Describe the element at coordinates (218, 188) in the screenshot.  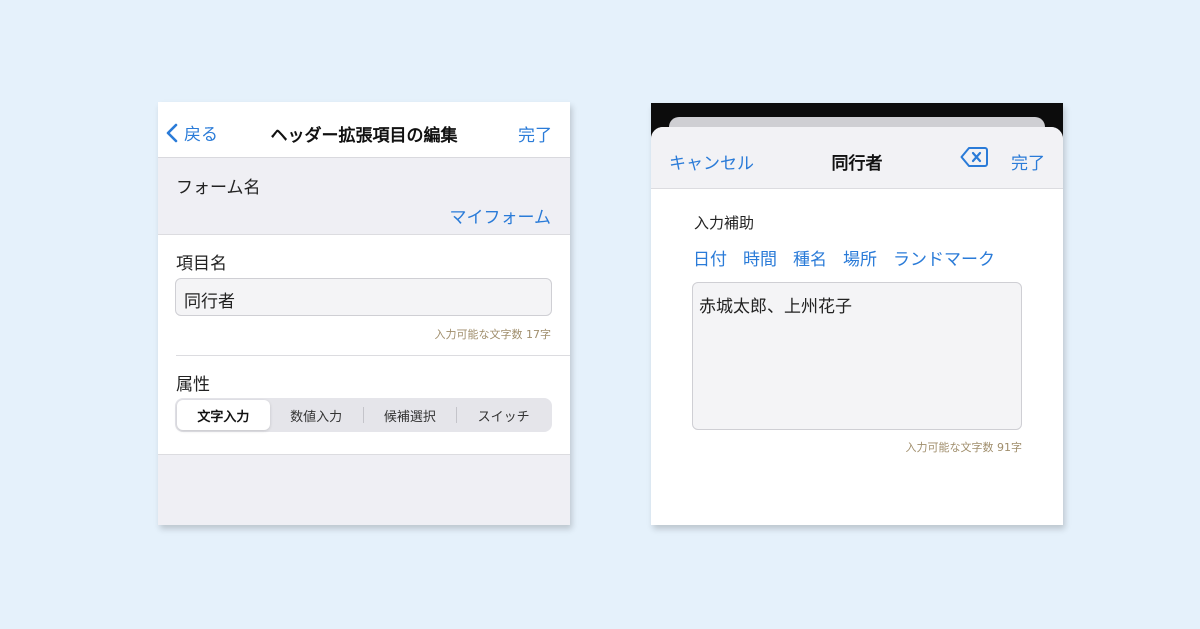
I see `form-name-label: フォーム名` at that location.